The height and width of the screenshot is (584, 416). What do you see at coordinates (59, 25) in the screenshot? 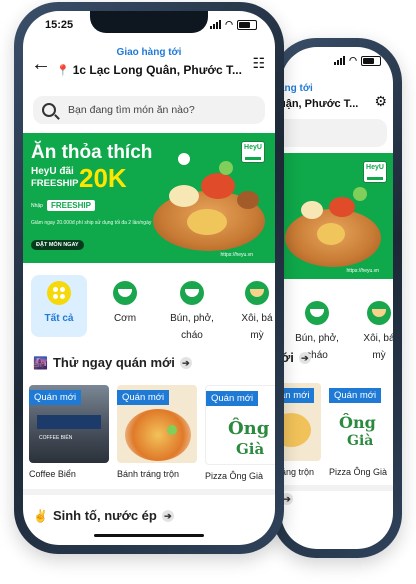
I see `status-time: 15:25` at bounding box center [59, 25].